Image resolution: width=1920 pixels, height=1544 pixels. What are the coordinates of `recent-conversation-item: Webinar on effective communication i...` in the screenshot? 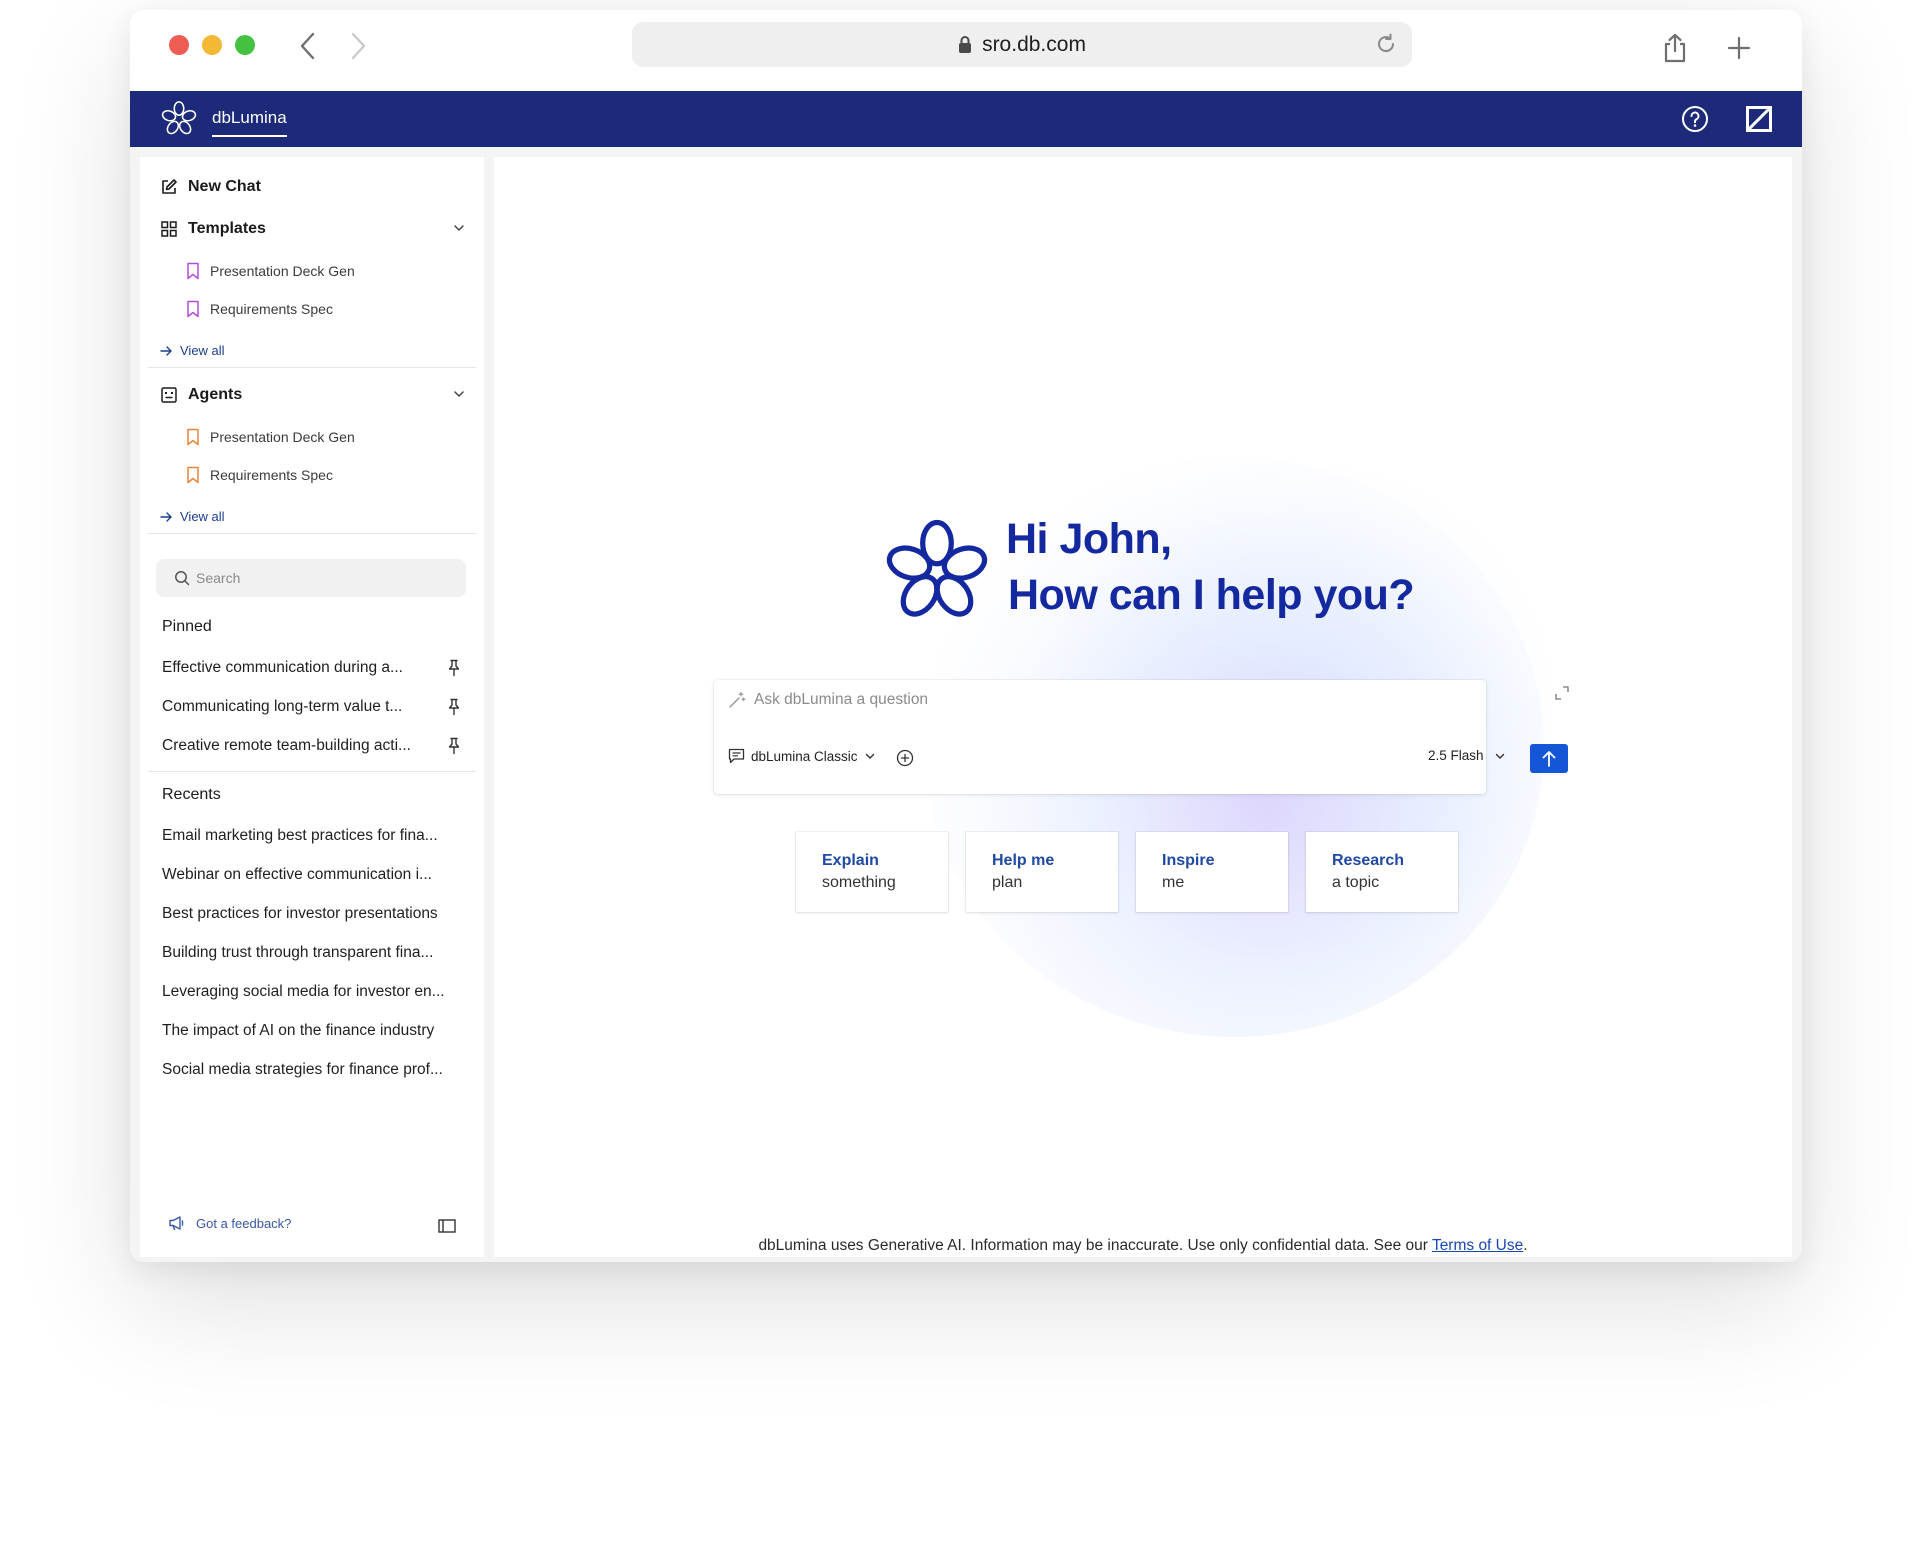 It's located at (312, 875).